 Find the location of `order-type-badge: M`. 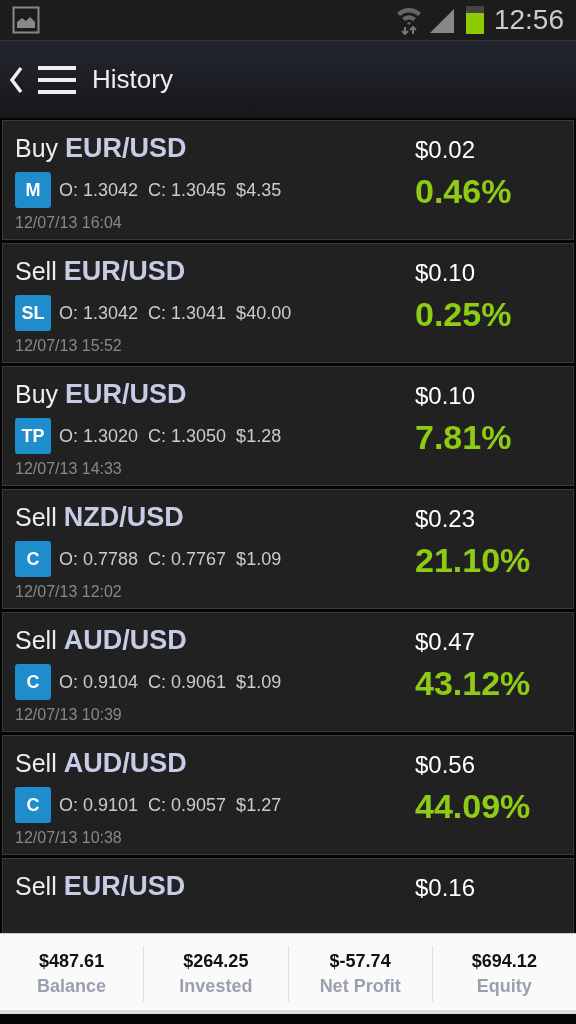

order-type-badge: M is located at coordinates (33, 190).